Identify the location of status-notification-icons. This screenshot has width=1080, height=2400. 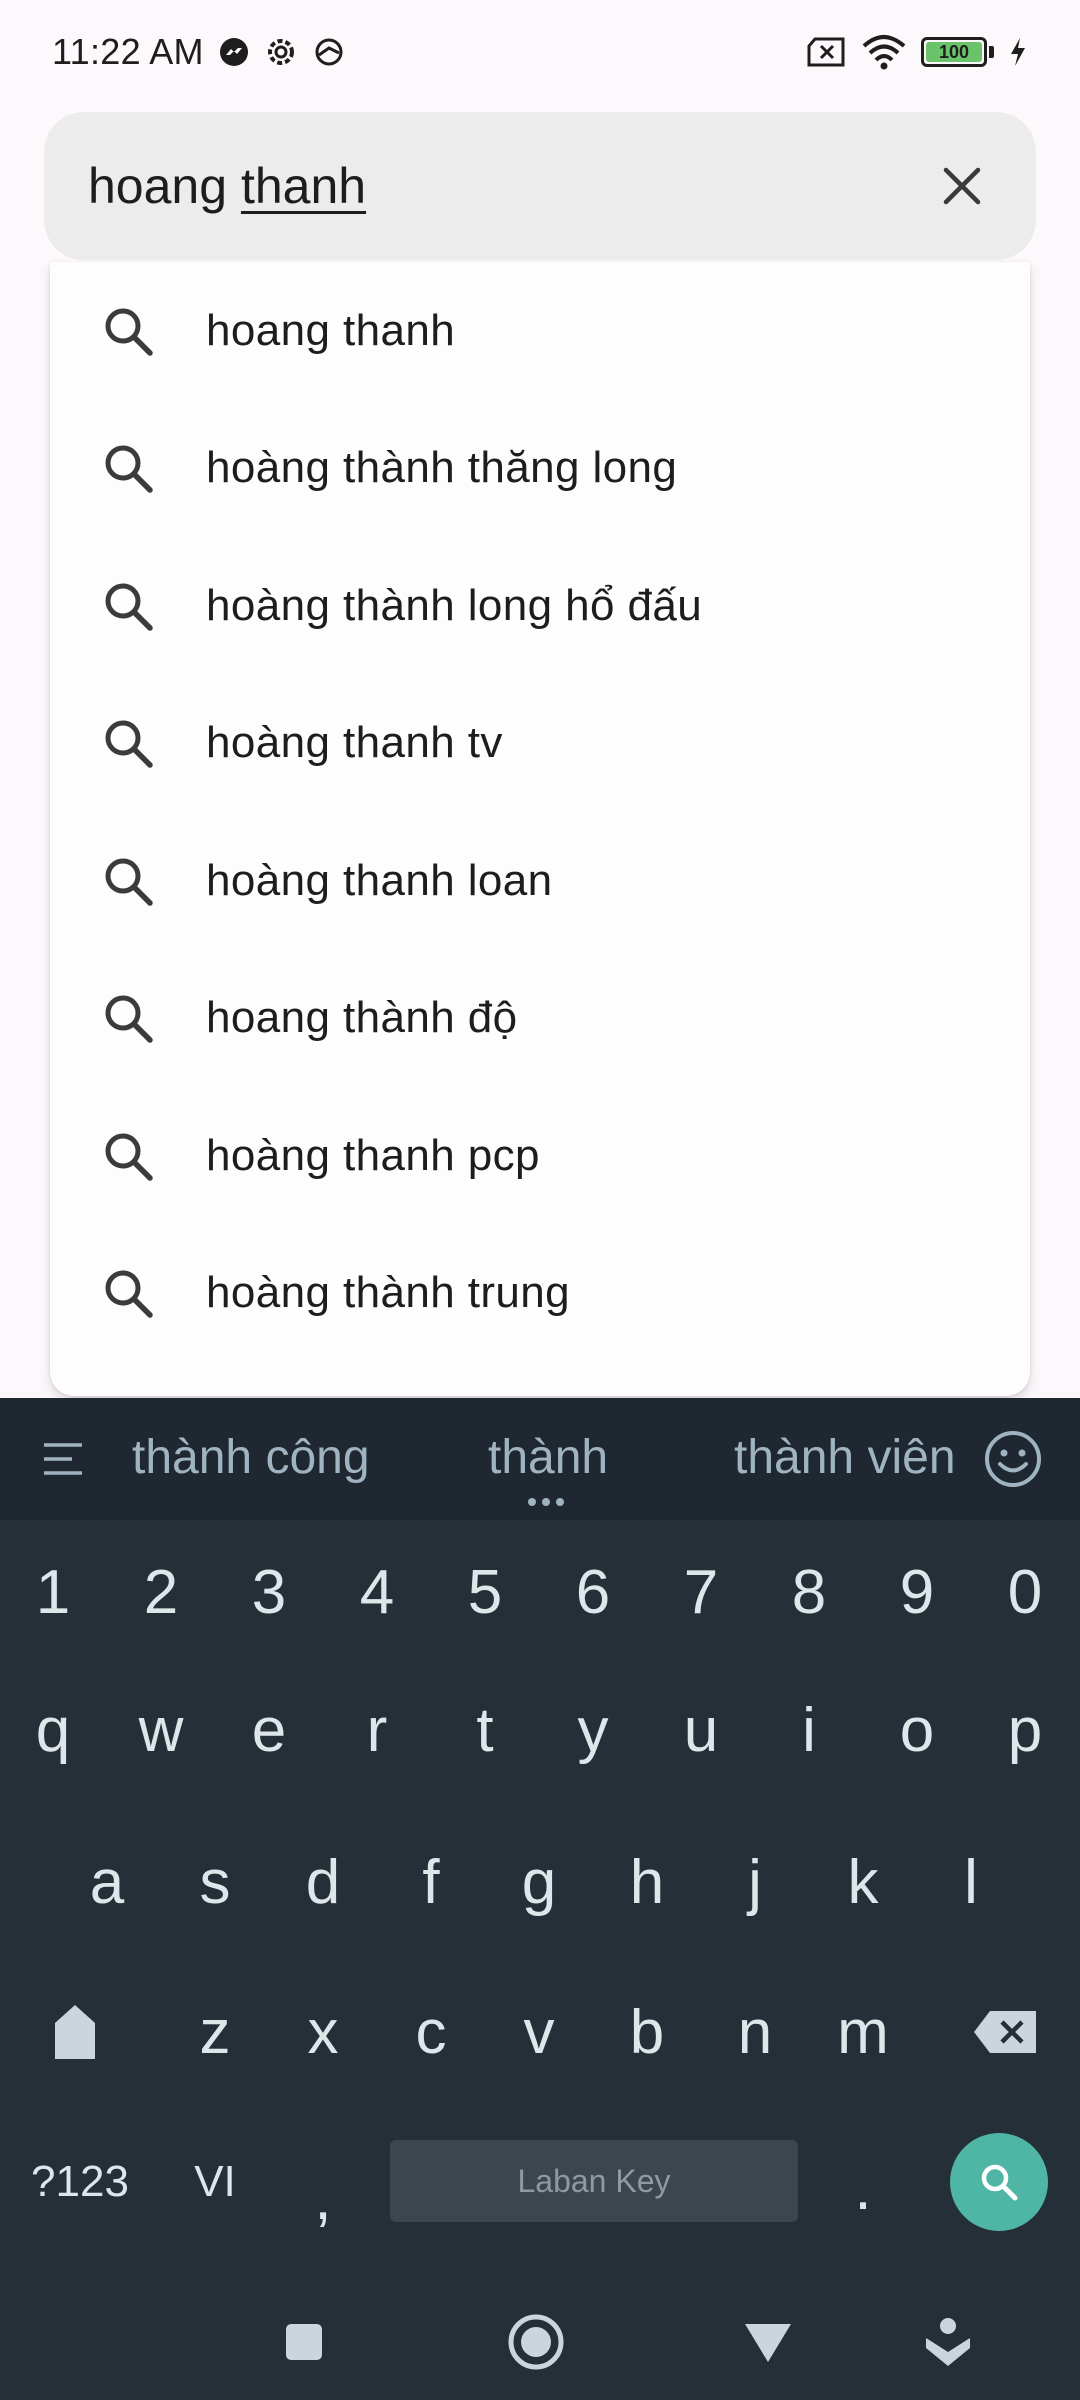
(282, 52).